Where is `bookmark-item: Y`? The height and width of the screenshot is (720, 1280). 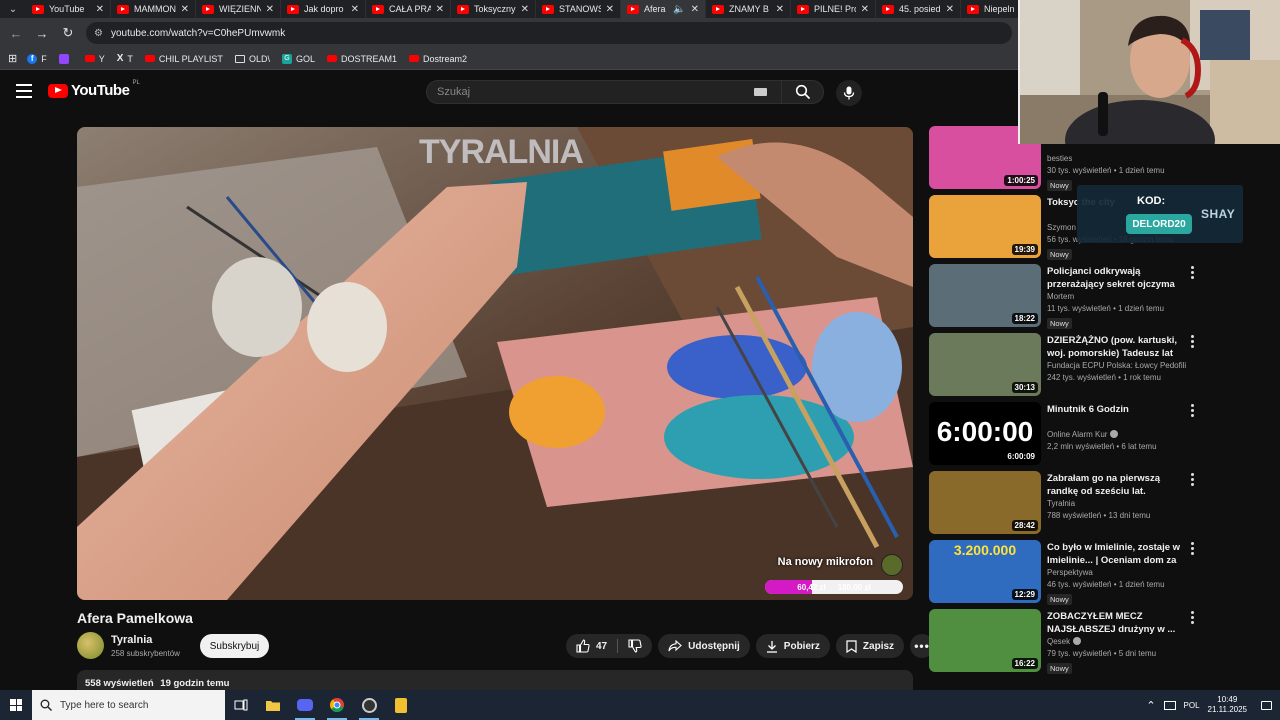
bookmark-item: Y is located at coordinates (94, 58).